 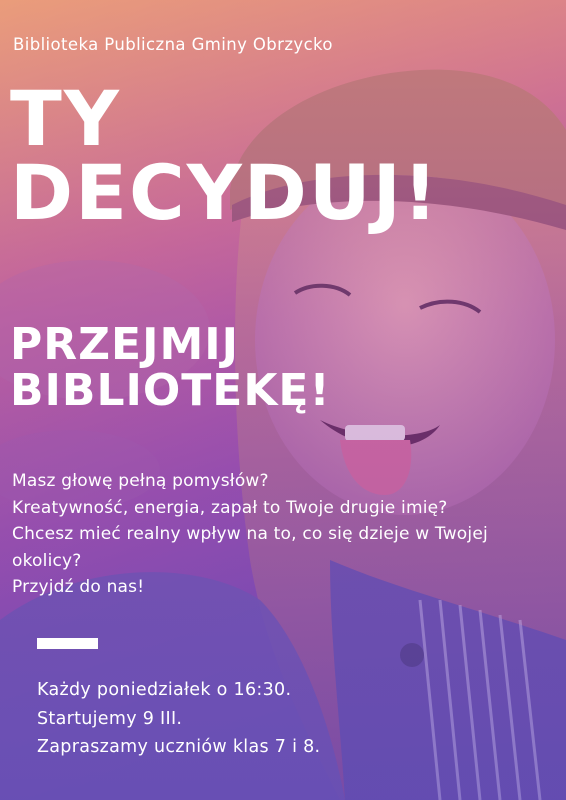 I want to click on subheadline-line-1: PRZEJMIJ, so click(x=124, y=344).